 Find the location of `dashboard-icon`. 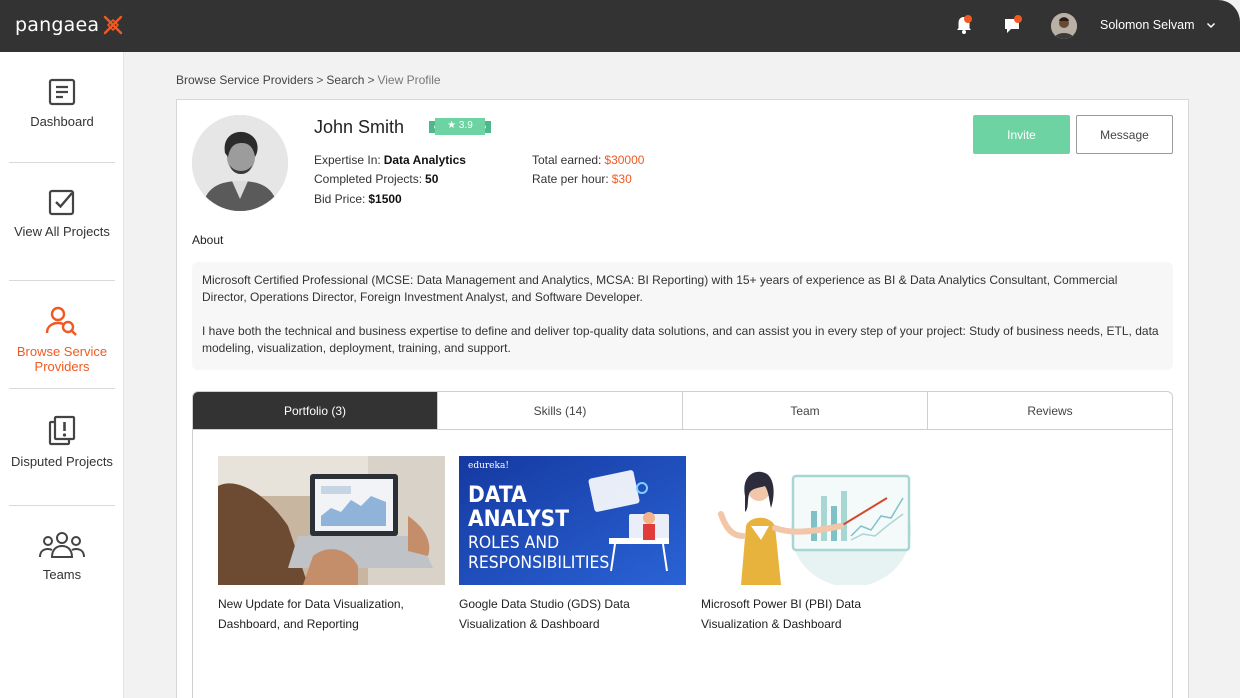

dashboard-icon is located at coordinates (62, 92).